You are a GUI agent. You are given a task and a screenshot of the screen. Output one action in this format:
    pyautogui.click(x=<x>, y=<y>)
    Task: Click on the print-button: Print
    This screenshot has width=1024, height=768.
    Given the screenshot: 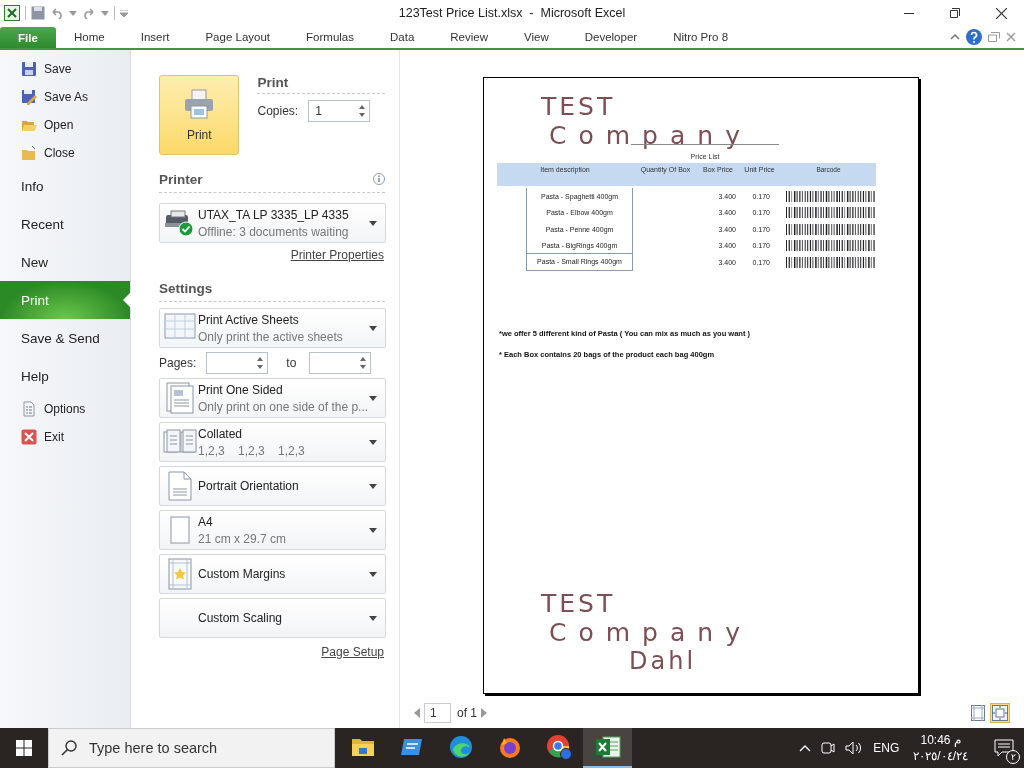 What is the action you would take?
    pyautogui.click(x=199, y=115)
    